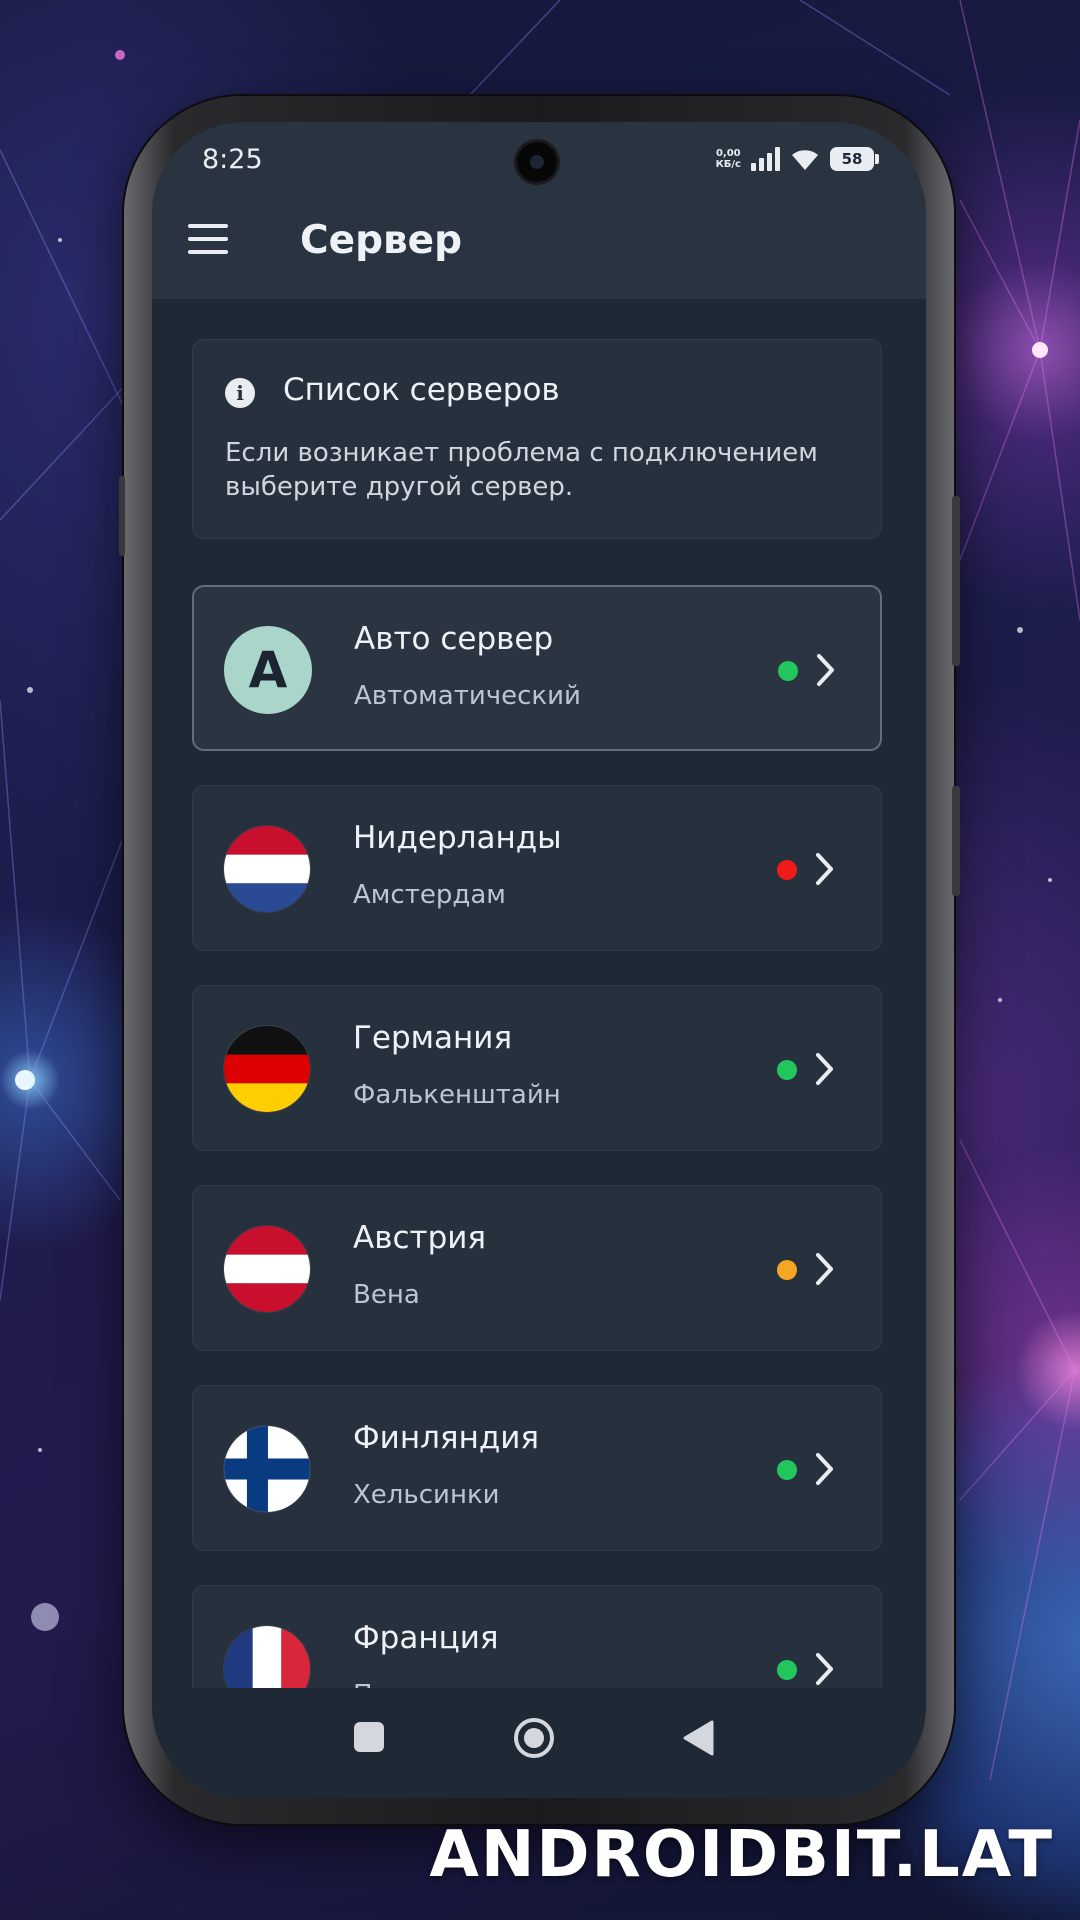 The image size is (1080, 1920). What do you see at coordinates (421, 390) in the screenshot?
I see `info-card-title: Список серверов` at bounding box center [421, 390].